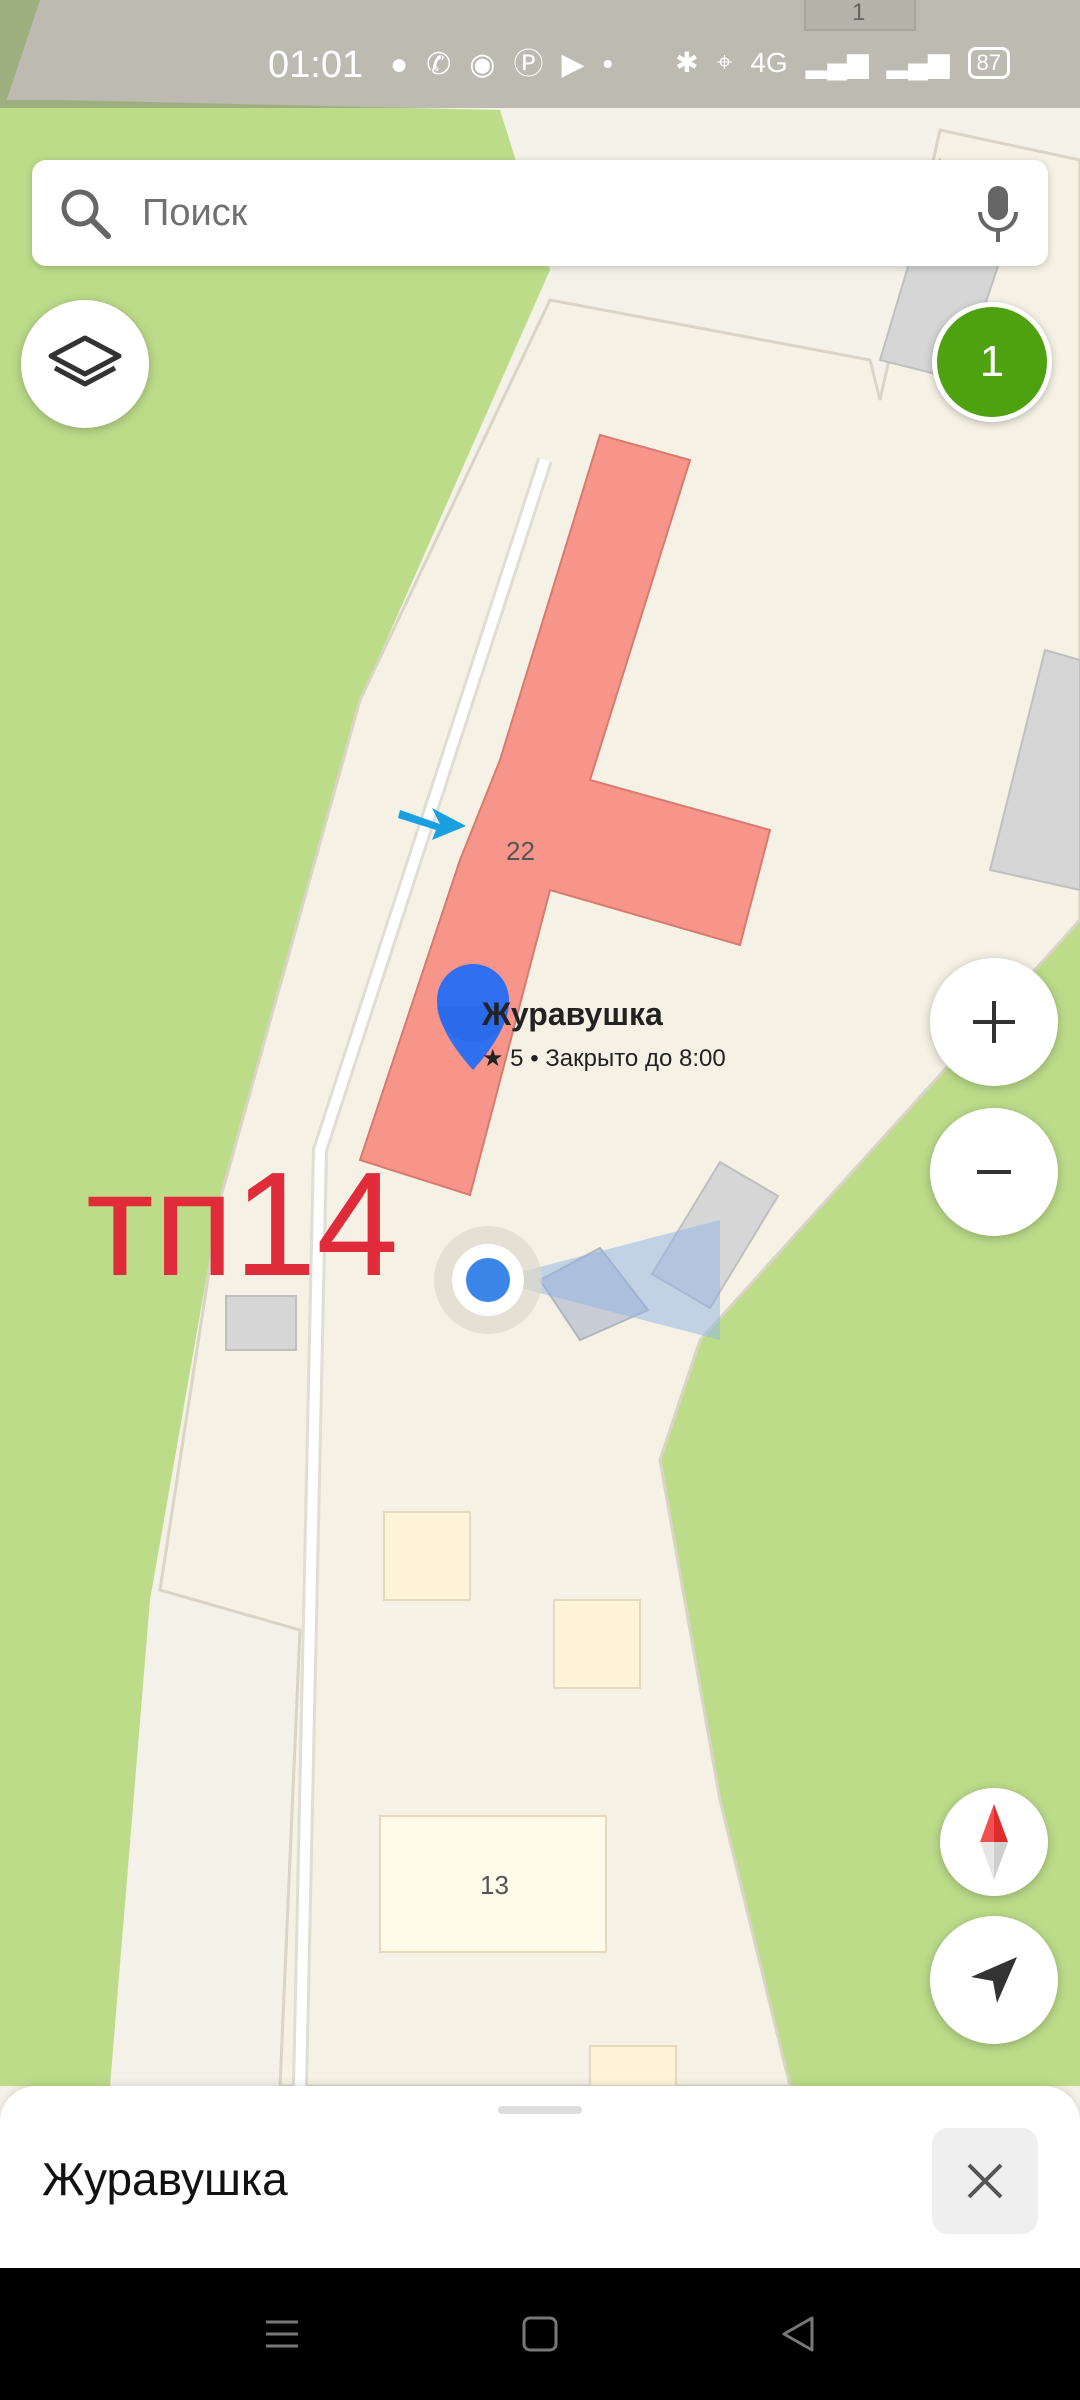  What do you see at coordinates (724, 61) in the screenshot?
I see `location-icon: ⌖` at bounding box center [724, 61].